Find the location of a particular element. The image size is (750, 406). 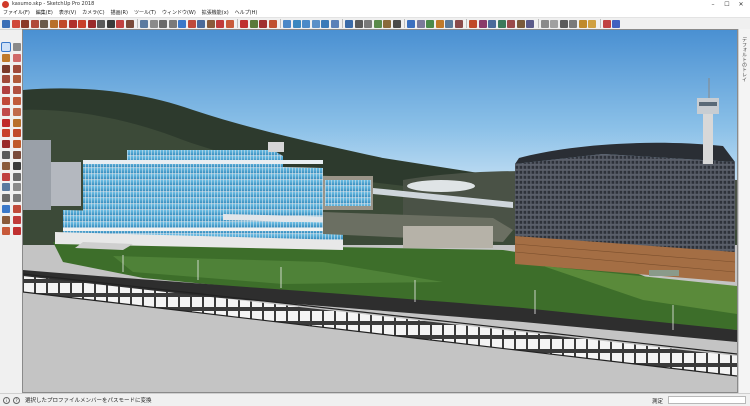

intersect-icon is located at coordinates (482, 23).